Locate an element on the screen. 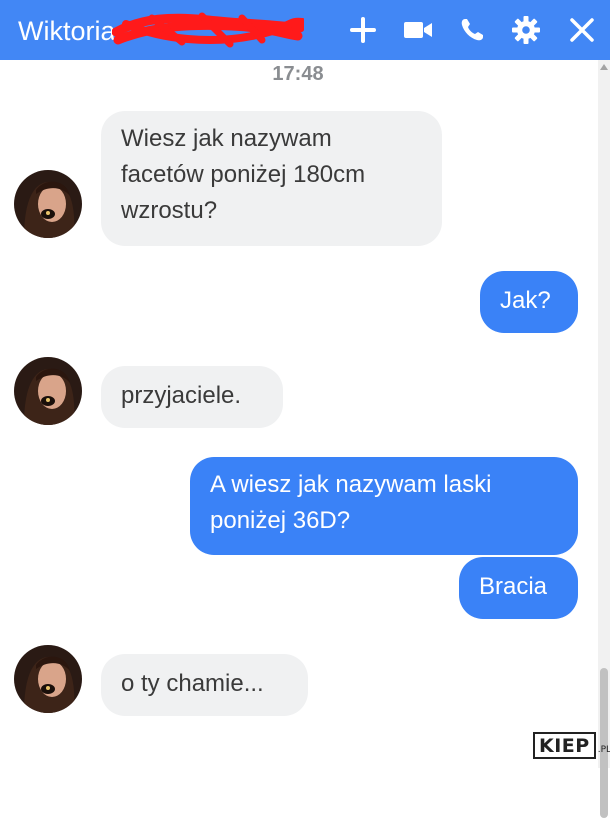  message-bubble-outgoing: A wiesz jak nazywam laski poniżej 36D? is located at coordinates (384, 506).